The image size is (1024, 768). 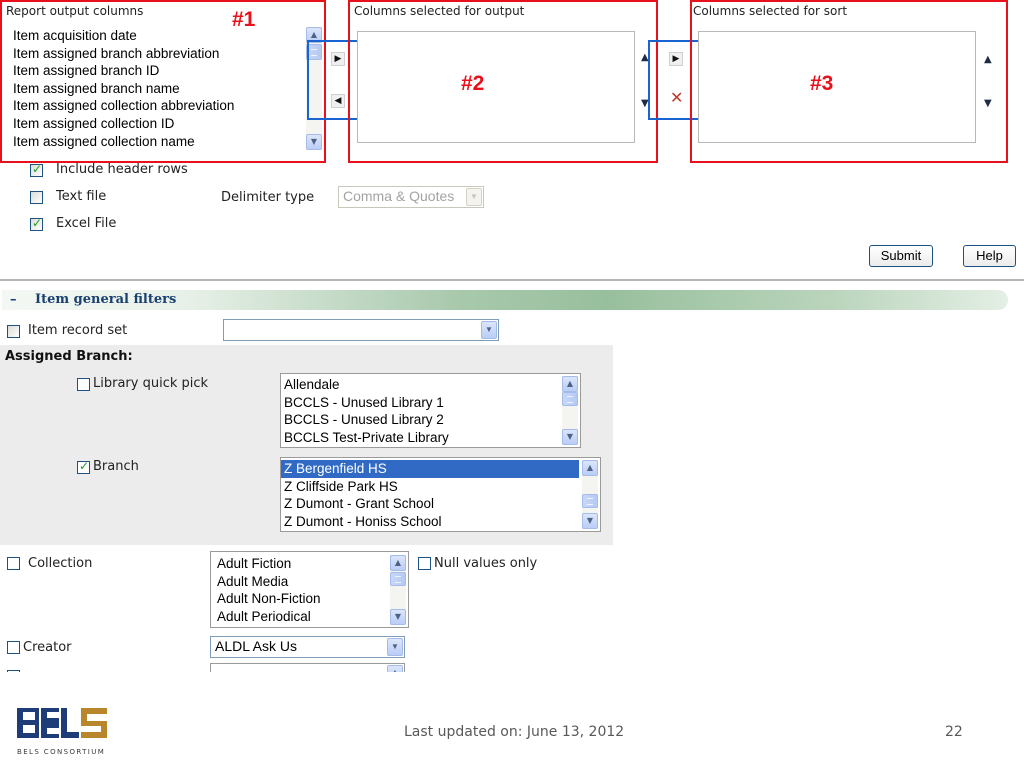 What do you see at coordinates (954, 732) in the screenshot?
I see `page-number: 22` at bounding box center [954, 732].